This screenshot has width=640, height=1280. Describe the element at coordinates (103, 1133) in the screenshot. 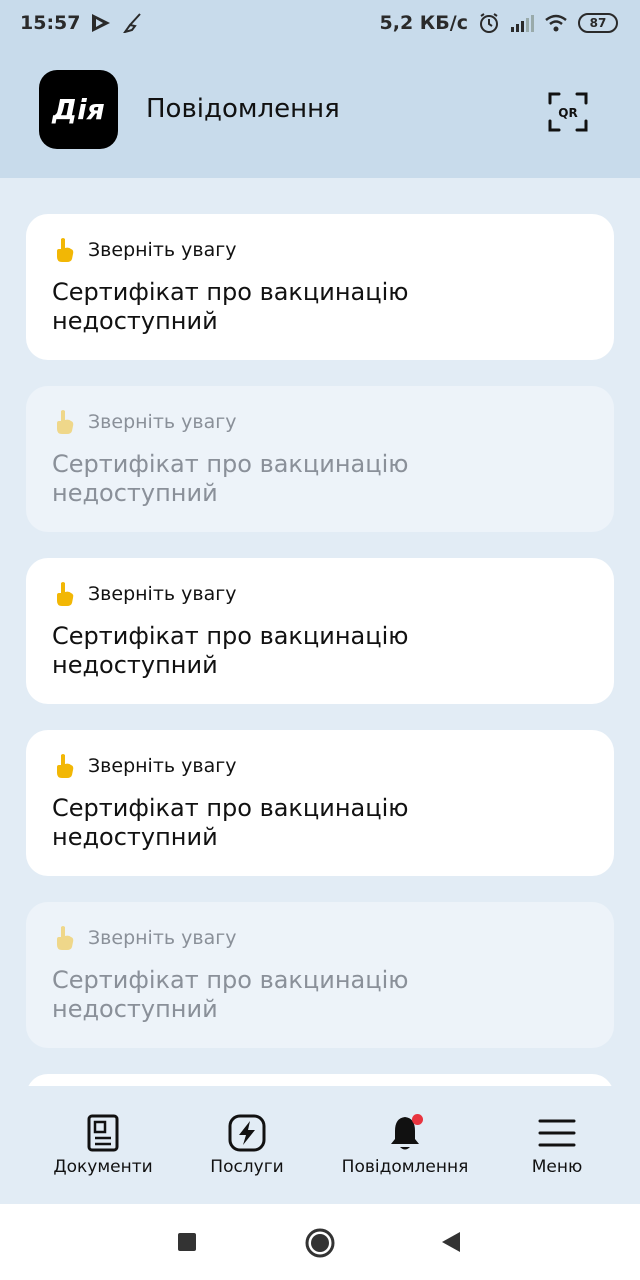

I see `document-icon` at that location.